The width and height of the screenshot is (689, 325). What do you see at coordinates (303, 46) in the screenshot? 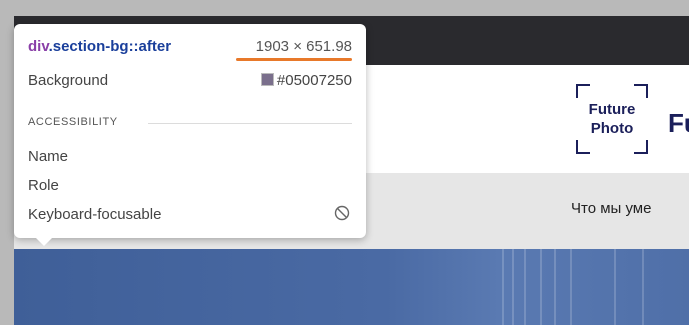
I see `element-size: 1903 × 651.98` at bounding box center [303, 46].